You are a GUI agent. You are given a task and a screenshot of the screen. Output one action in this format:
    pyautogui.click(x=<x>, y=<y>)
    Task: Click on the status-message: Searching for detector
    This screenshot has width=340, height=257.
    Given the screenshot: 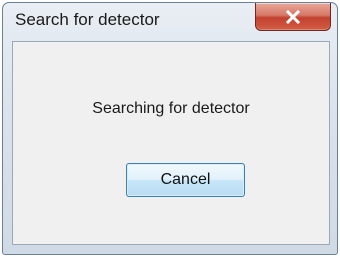 What is the action you would take?
    pyautogui.click(x=171, y=108)
    